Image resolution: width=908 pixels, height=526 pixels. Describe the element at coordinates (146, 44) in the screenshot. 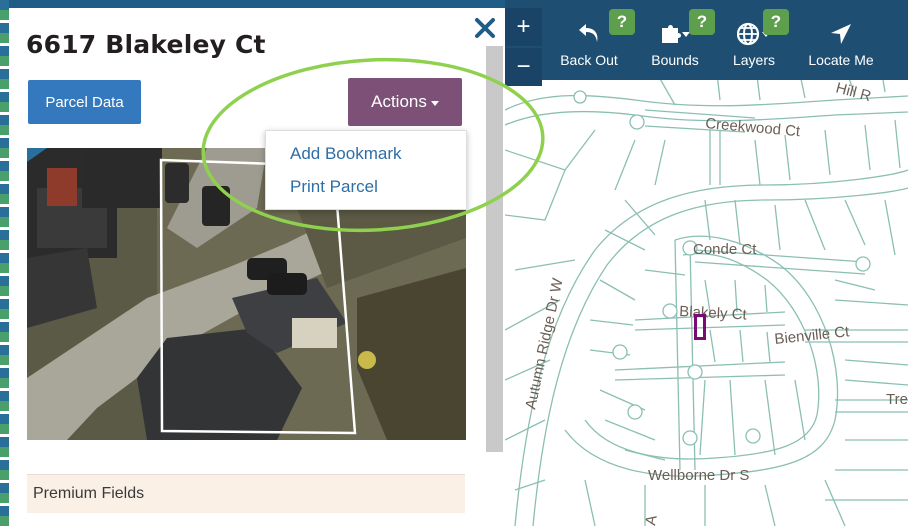

I see `parcel-title: 6617 Blakeley Ct` at that location.